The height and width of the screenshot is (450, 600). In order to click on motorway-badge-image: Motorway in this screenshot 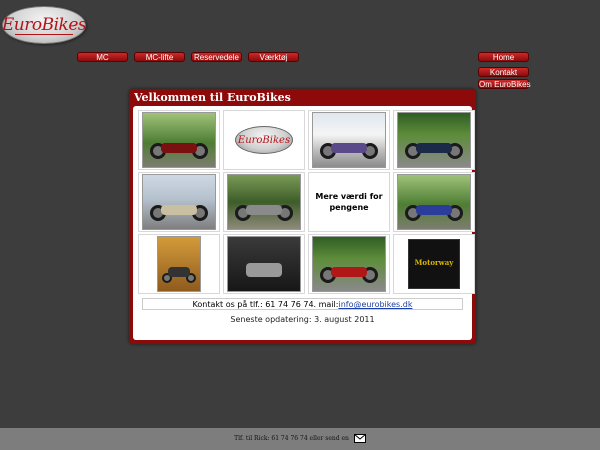, I will do `click(434, 264)`.